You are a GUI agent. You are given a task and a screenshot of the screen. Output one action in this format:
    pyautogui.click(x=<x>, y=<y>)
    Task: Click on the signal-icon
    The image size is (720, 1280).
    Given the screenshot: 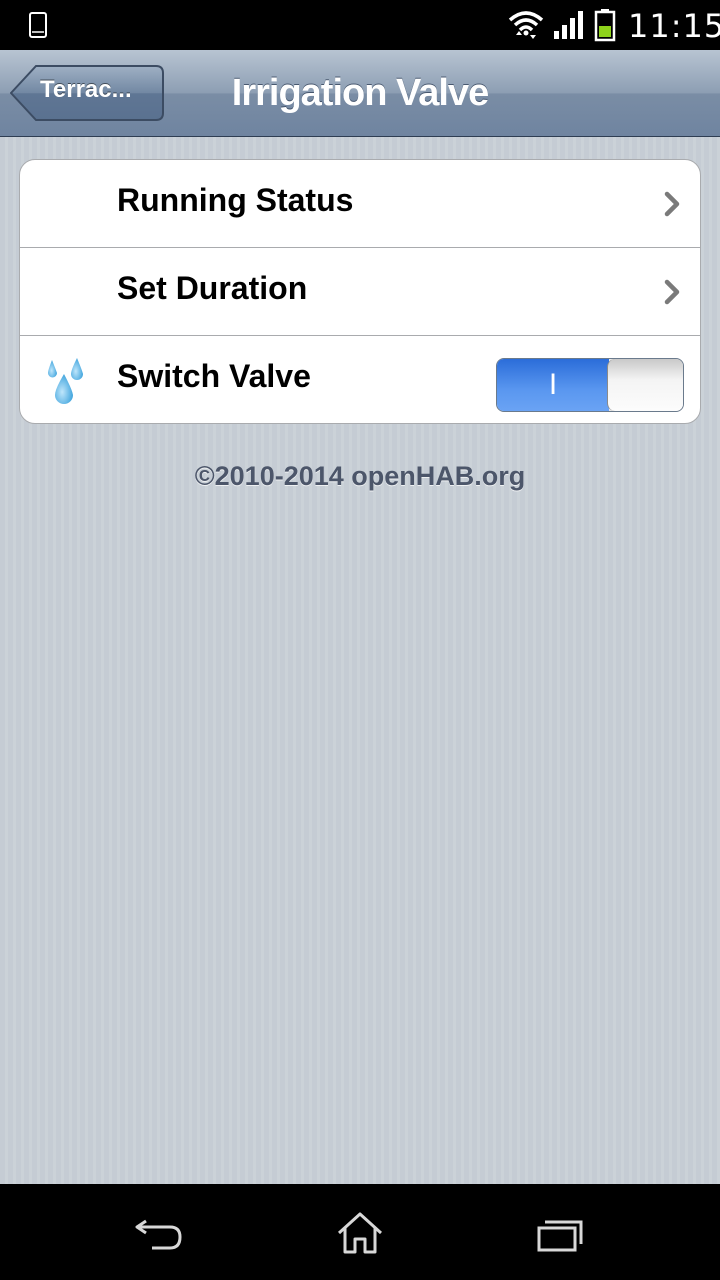 What is the action you would take?
    pyautogui.click(x=568, y=25)
    